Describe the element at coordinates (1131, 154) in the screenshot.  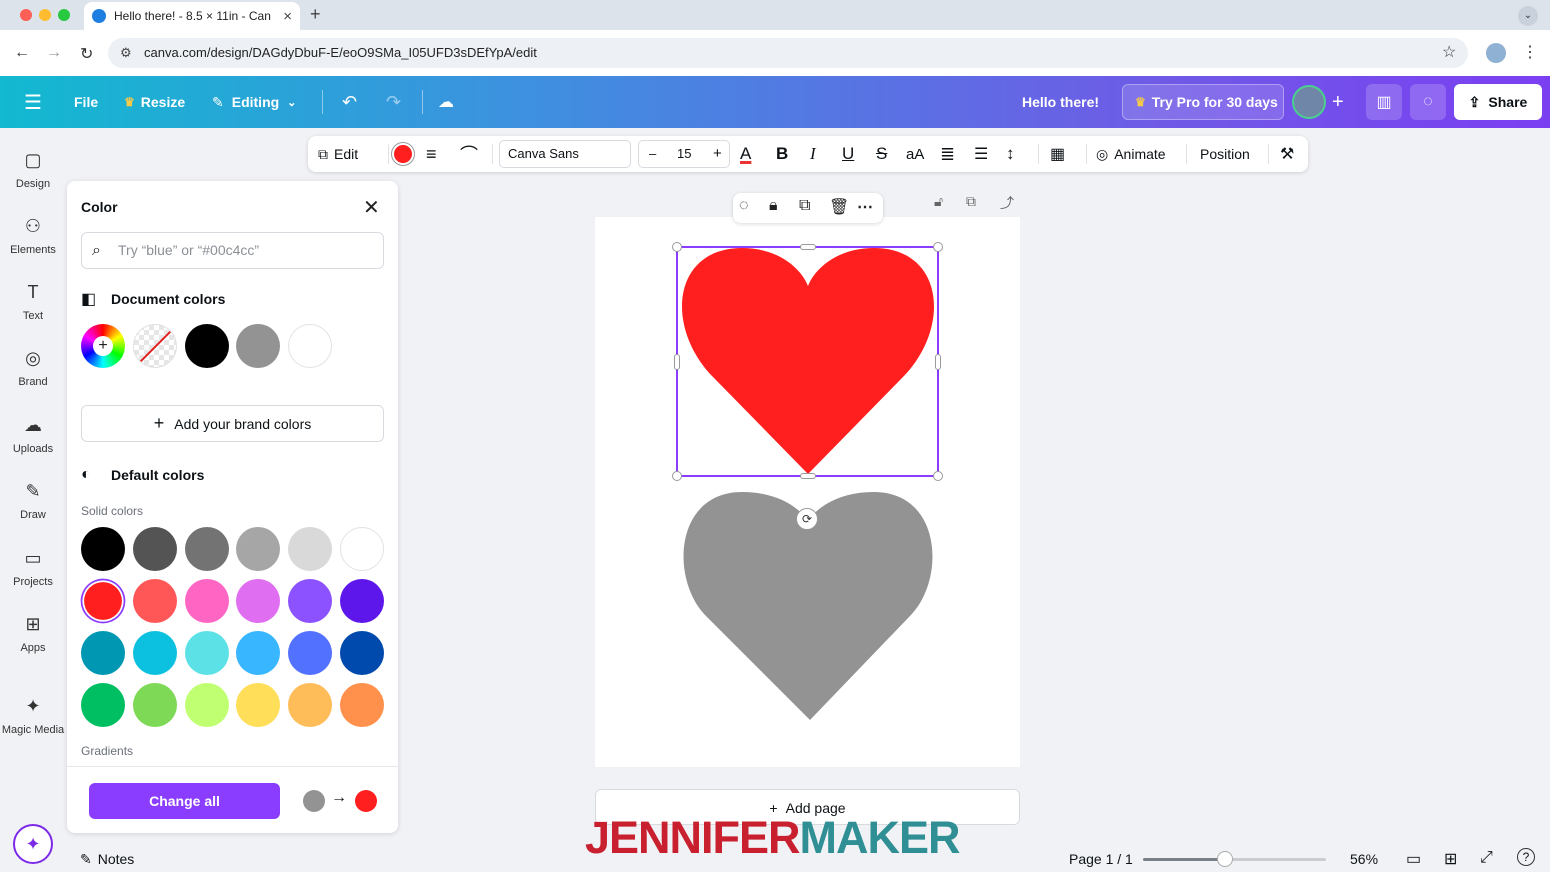
I see `animate-button: ◎ Animate` at that location.